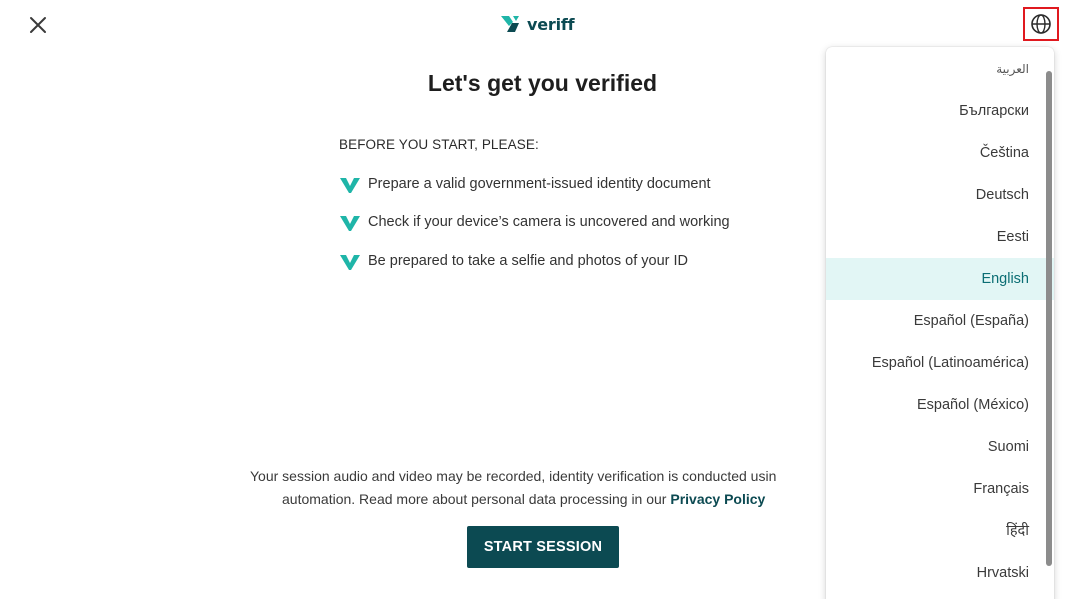 The width and height of the screenshot is (1065, 599). What do you see at coordinates (717, 499) in the screenshot?
I see `privacy-policy-link: Privacy Policy` at bounding box center [717, 499].